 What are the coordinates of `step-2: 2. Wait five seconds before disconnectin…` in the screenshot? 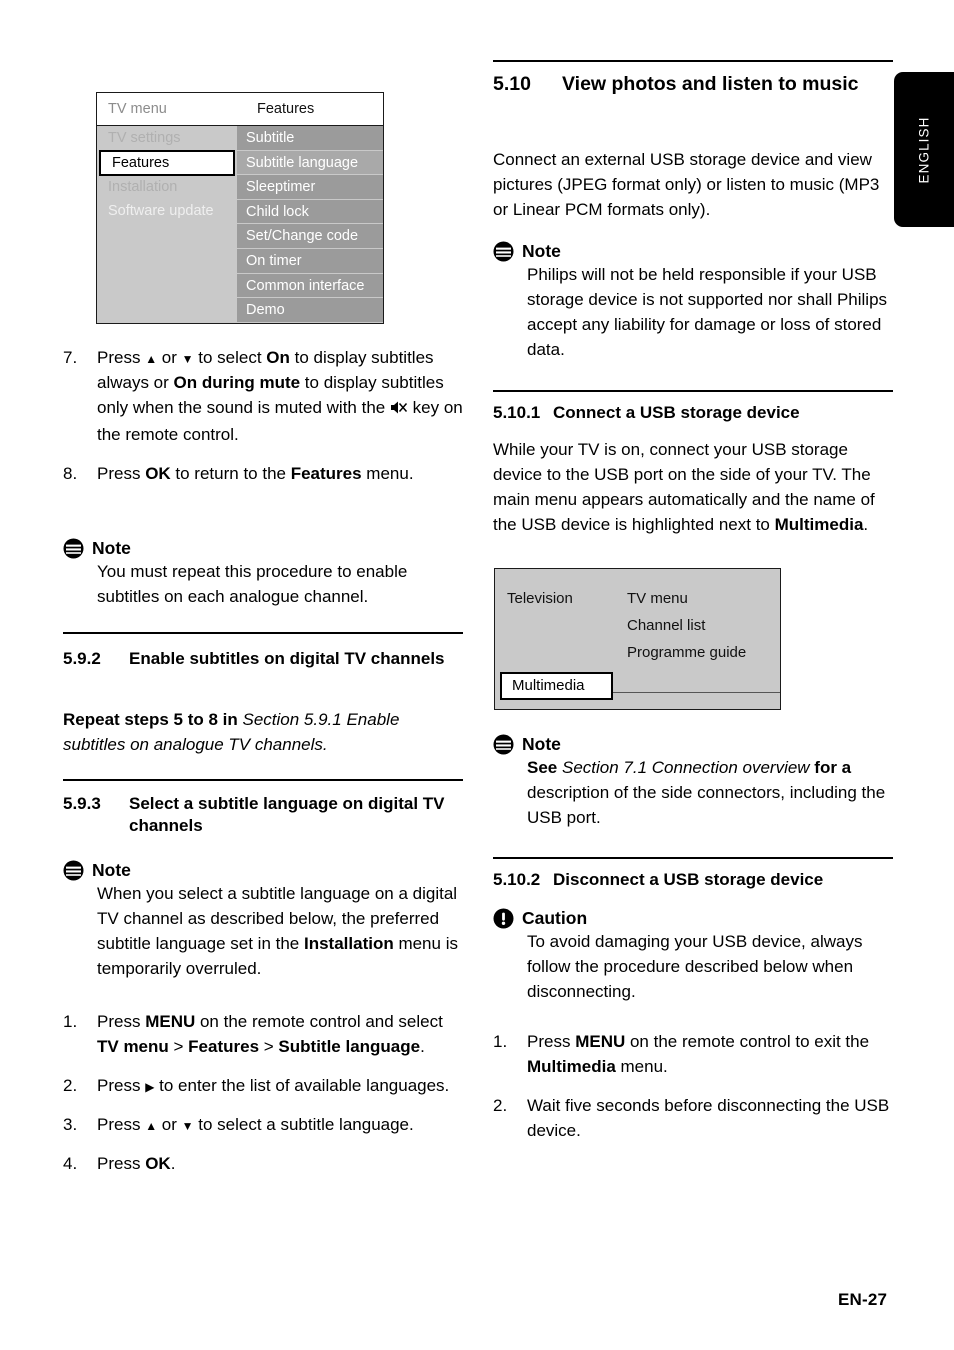 It's located at (693, 1119).